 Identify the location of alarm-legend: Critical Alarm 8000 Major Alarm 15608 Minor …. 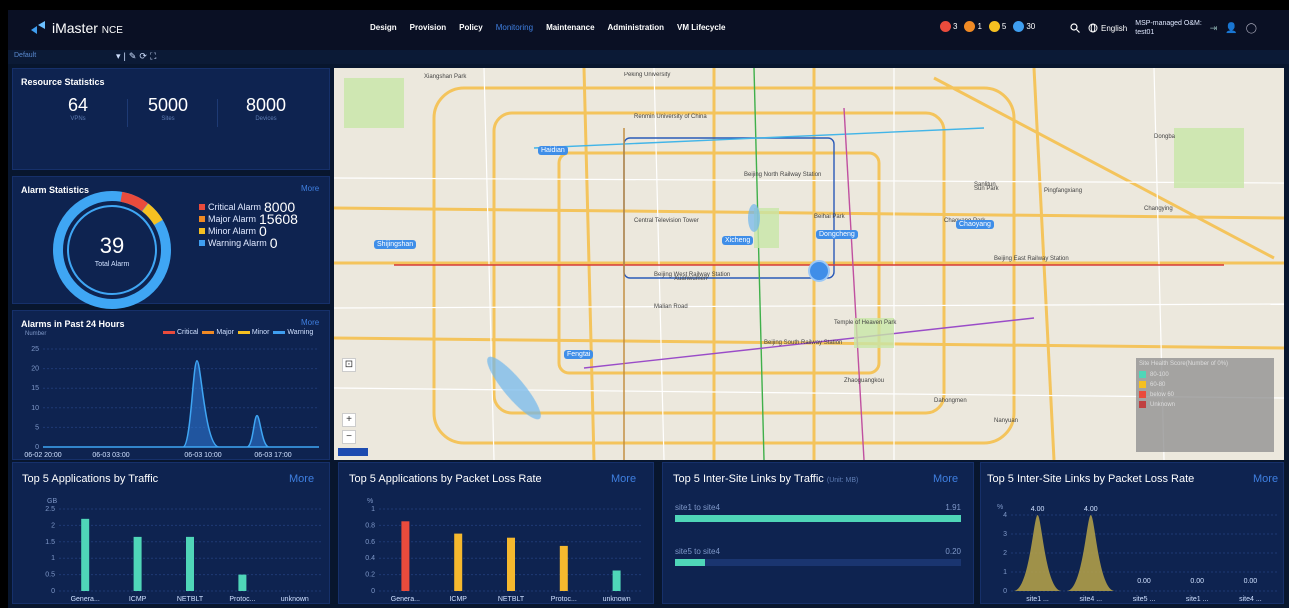
(248, 225).